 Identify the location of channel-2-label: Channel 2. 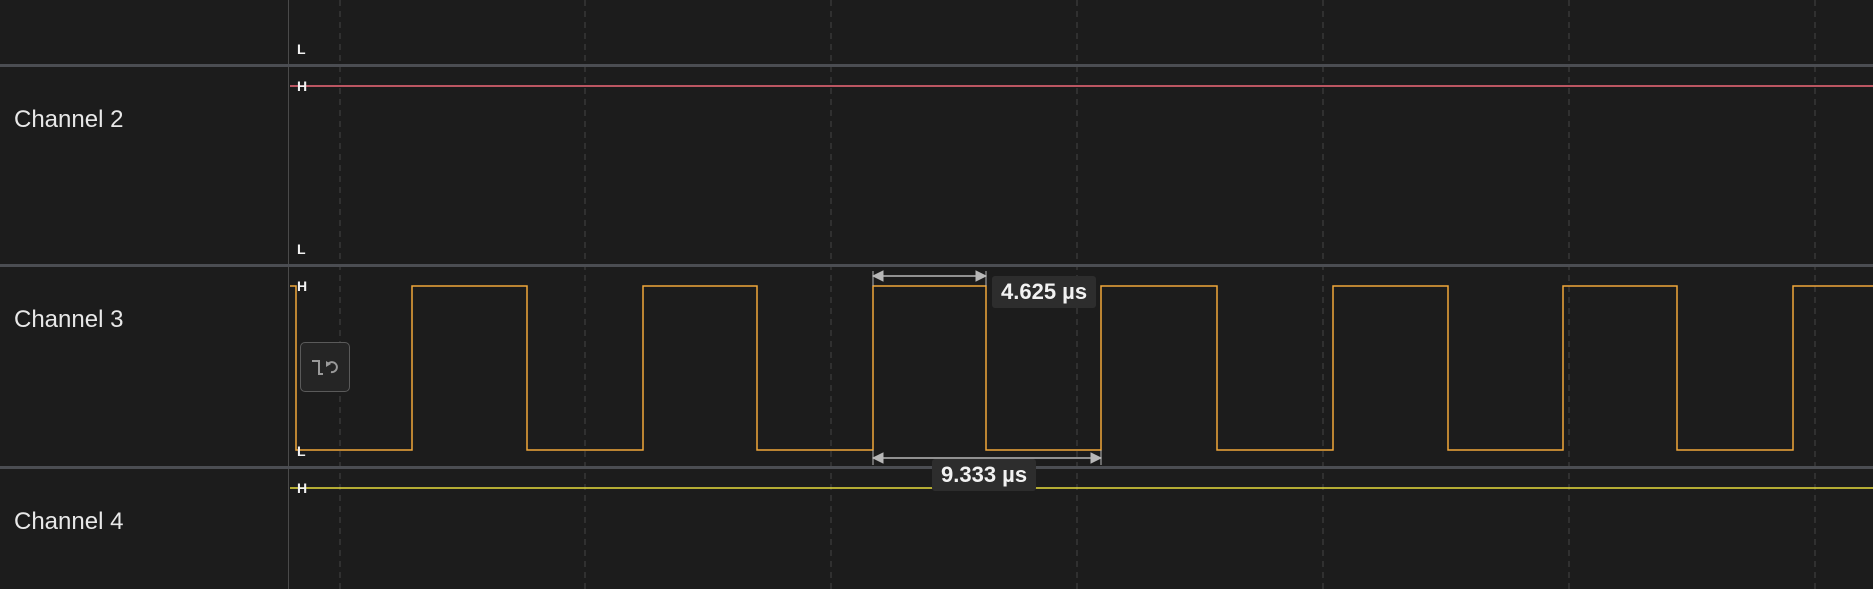
(68, 120).